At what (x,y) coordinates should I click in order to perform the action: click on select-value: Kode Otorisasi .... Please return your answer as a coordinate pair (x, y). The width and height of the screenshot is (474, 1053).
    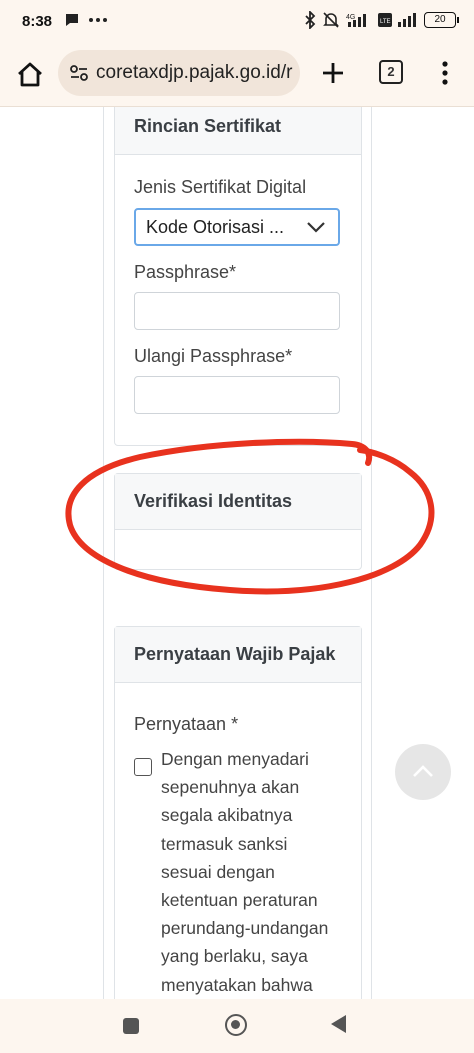
    Looking at the image, I should click on (215, 226).